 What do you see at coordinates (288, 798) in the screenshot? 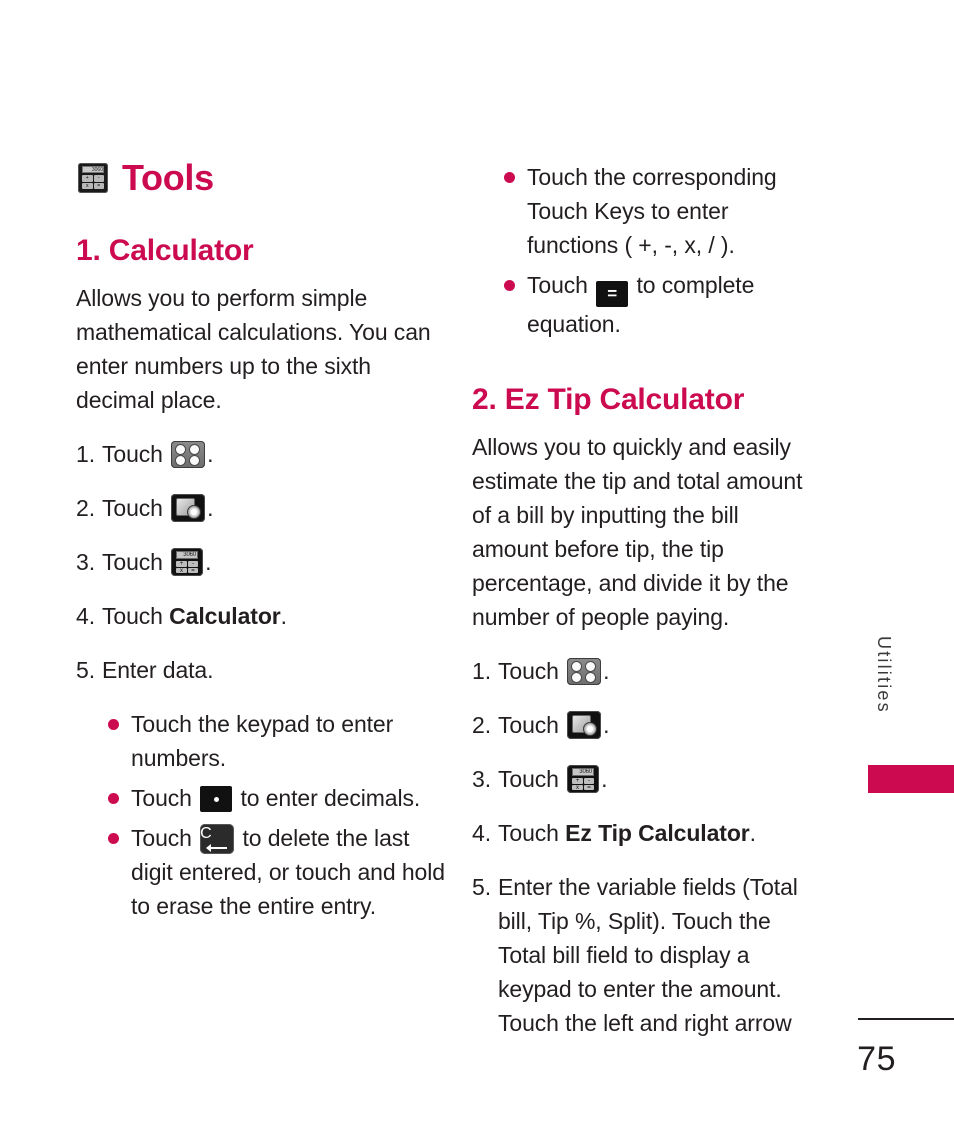
I see `bullet-text: Touch to enter decimals.` at bounding box center [288, 798].